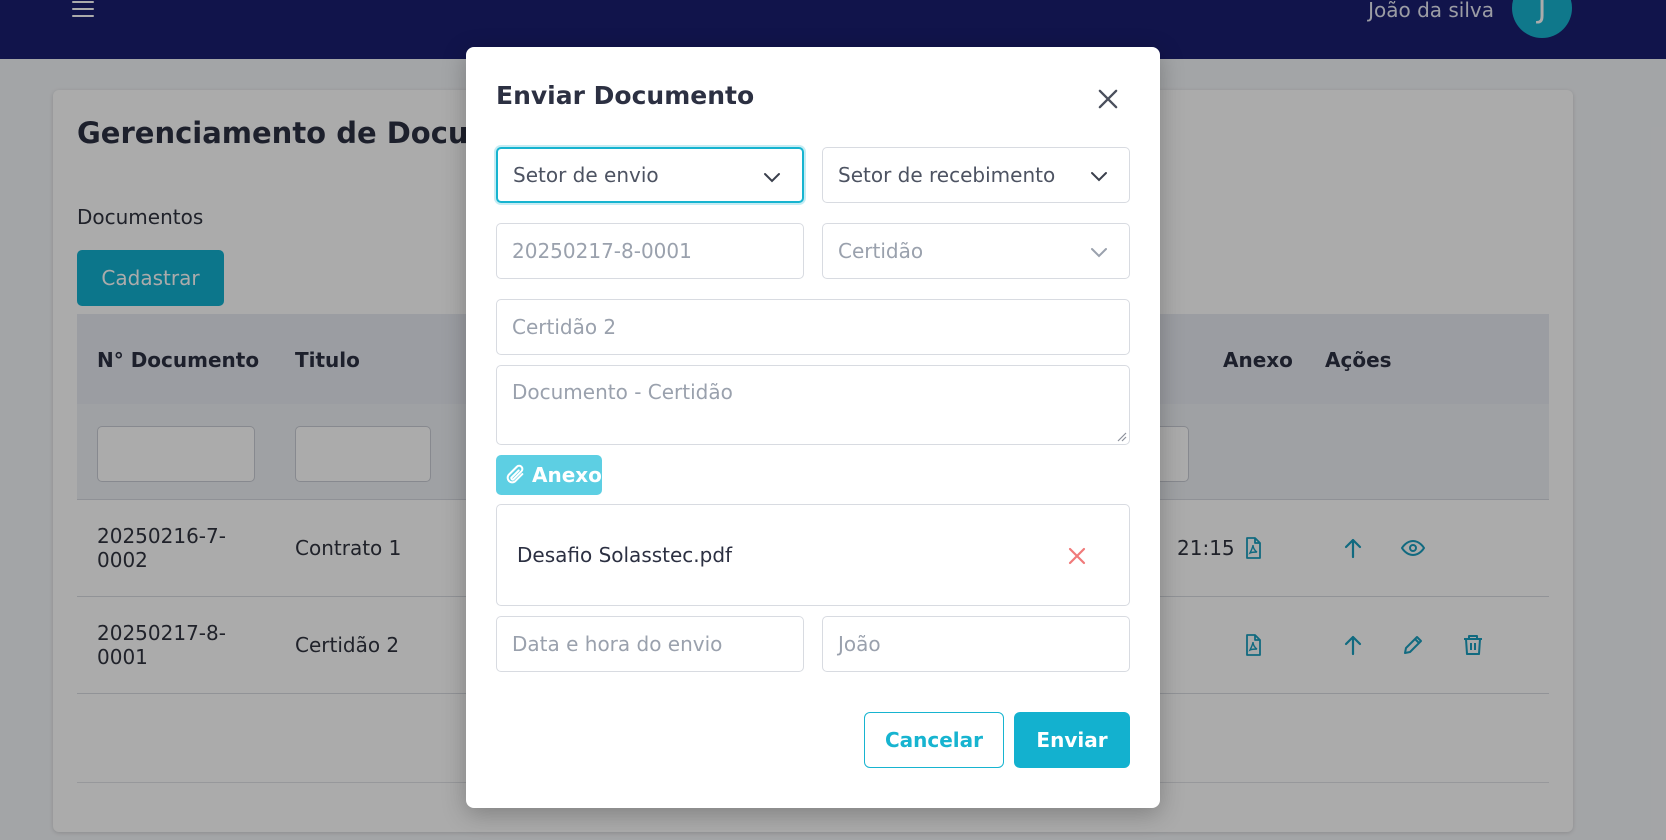 This screenshot has width=1666, height=840. I want to click on attached-file-name: Desafio Solasstec.pdf, so click(625, 555).